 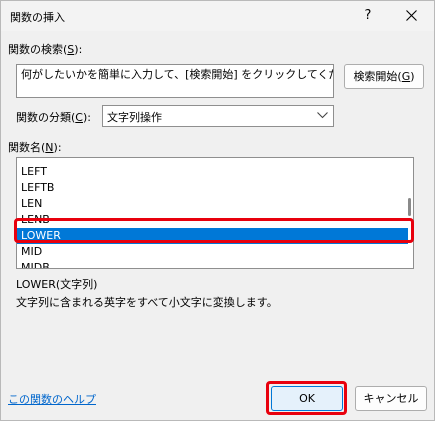 What do you see at coordinates (384, 76) in the screenshot?
I see `search-go-button: 検索開始(G)` at bounding box center [384, 76].